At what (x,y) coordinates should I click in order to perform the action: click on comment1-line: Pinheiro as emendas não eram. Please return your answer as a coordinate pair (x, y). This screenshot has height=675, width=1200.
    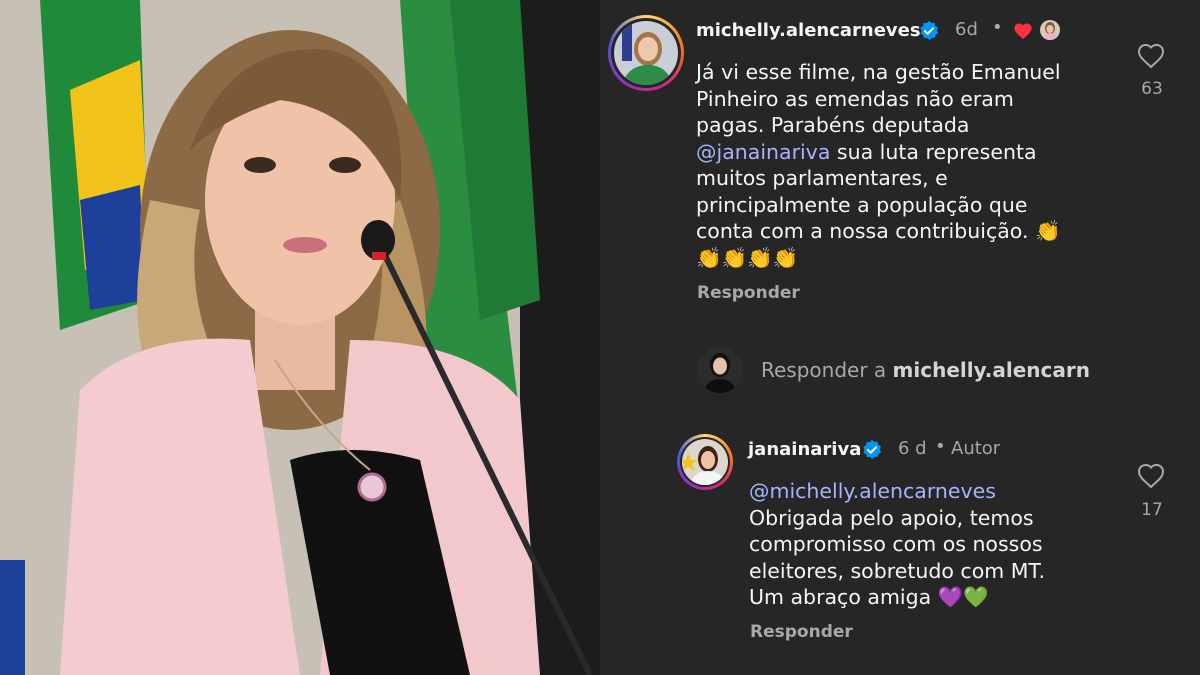
    Looking at the image, I should click on (855, 98).